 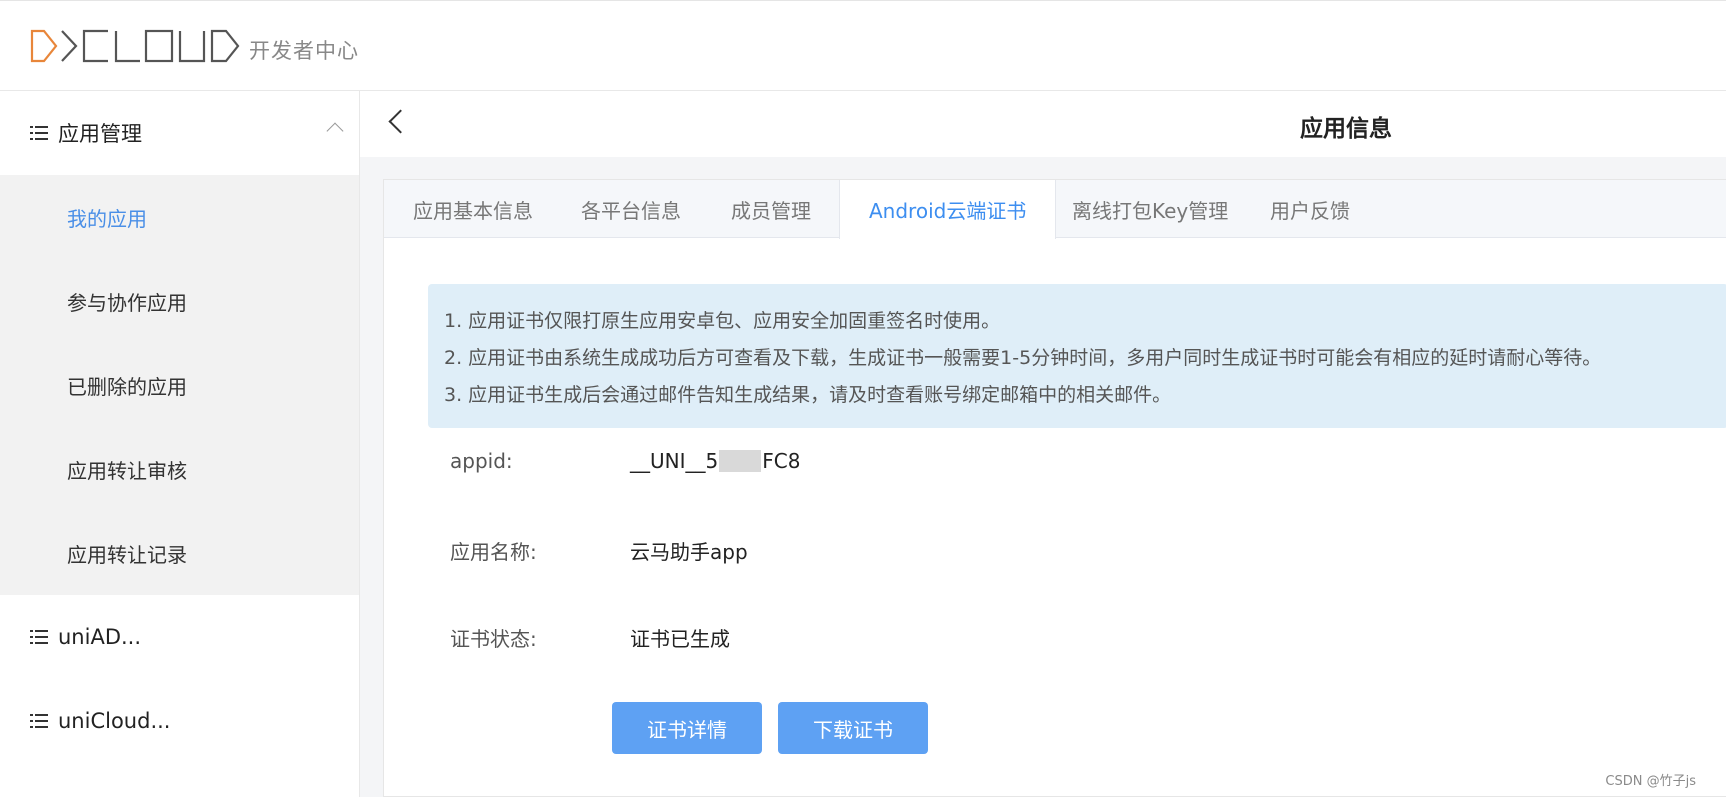 I want to click on sidebar-item-transfer-review: 应用转让审核, so click(x=179, y=469).